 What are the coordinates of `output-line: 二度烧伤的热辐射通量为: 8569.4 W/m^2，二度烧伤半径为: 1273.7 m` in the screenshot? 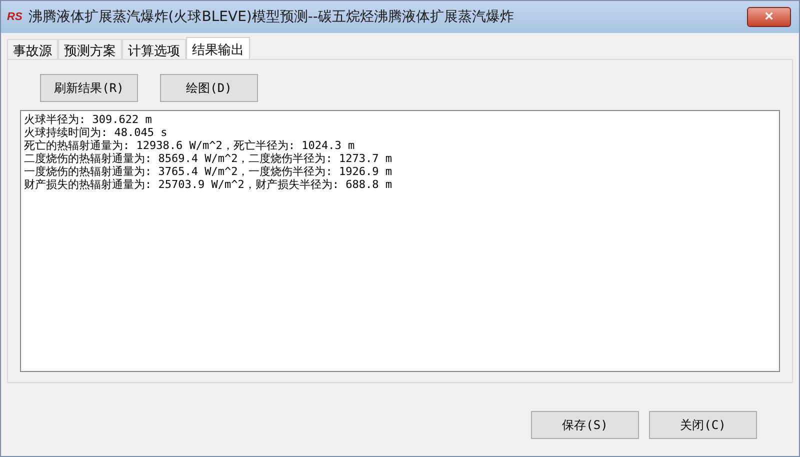 It's located at (208, 158).